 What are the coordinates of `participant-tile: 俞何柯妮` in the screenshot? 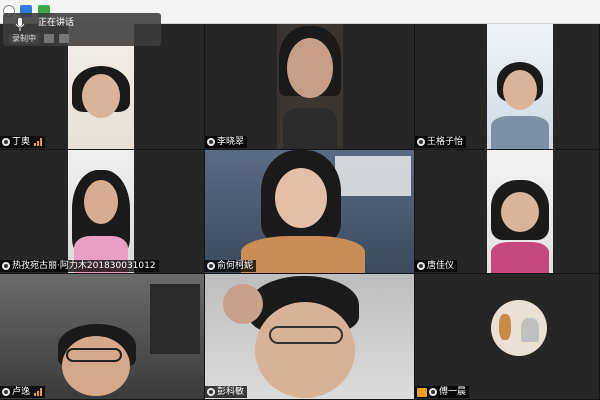 It's located at (310, 212).